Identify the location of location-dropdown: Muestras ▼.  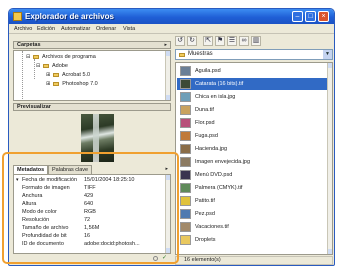
(254, 54).